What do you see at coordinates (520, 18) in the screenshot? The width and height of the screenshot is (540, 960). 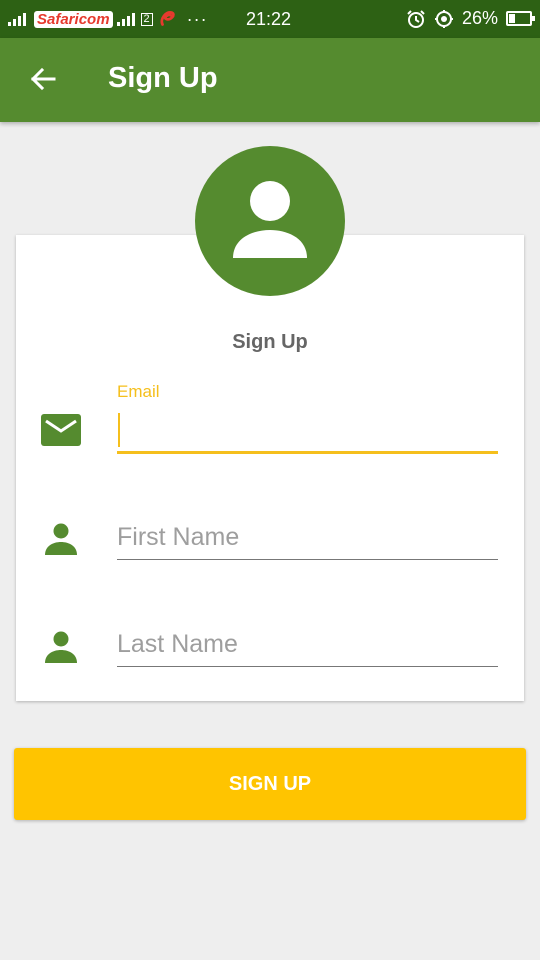 I see `battery-icon` at bounding box center [520, 18].